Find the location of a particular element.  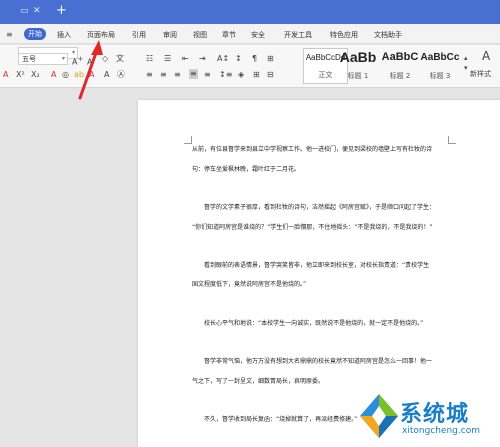

text-effect-dropdown-icon: ◎ is located at coordinates (65, 75).